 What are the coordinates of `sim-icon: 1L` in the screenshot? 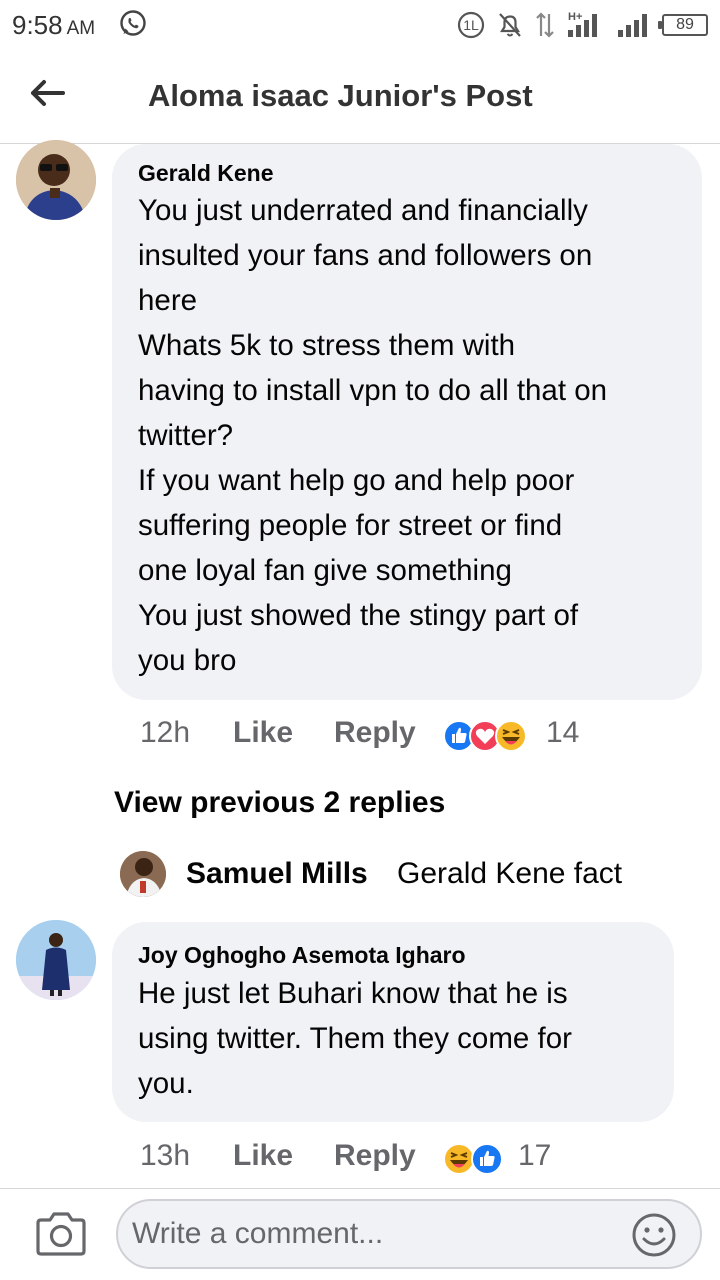 It's located at (471, 25).